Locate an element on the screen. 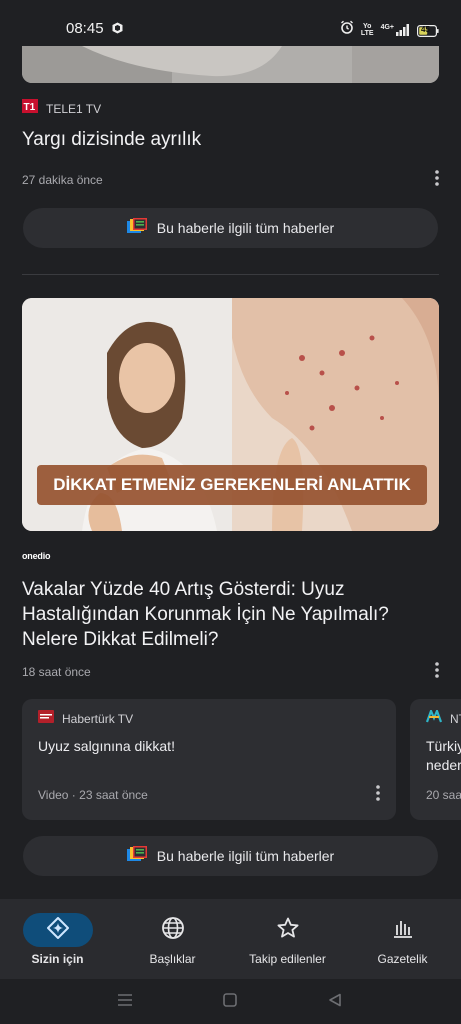 The height and width of the screenshot is (1024, 461). divider is located at coordinates (230, 274).